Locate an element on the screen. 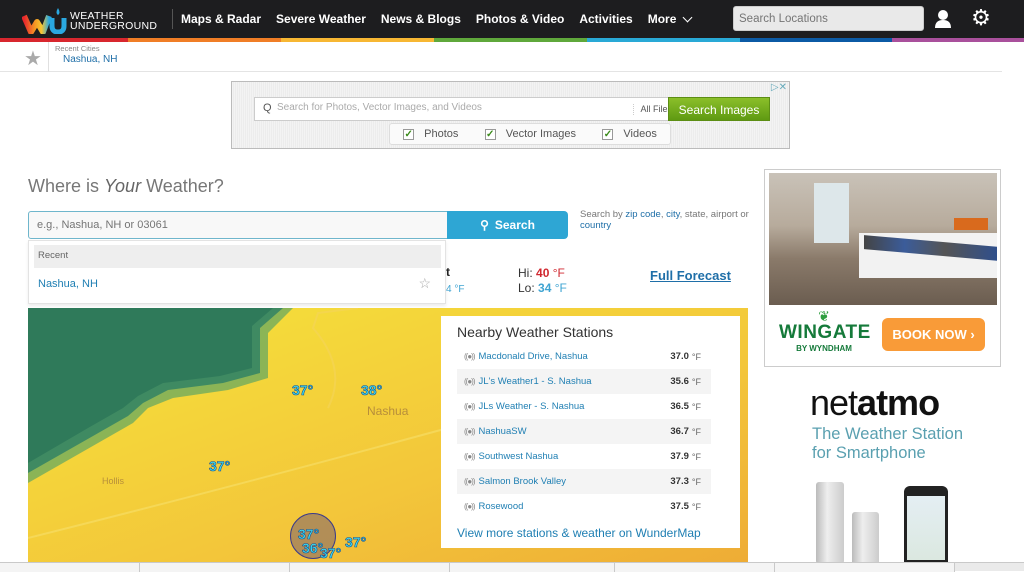  hint-link-city: city is located at coordinates (673, 214).